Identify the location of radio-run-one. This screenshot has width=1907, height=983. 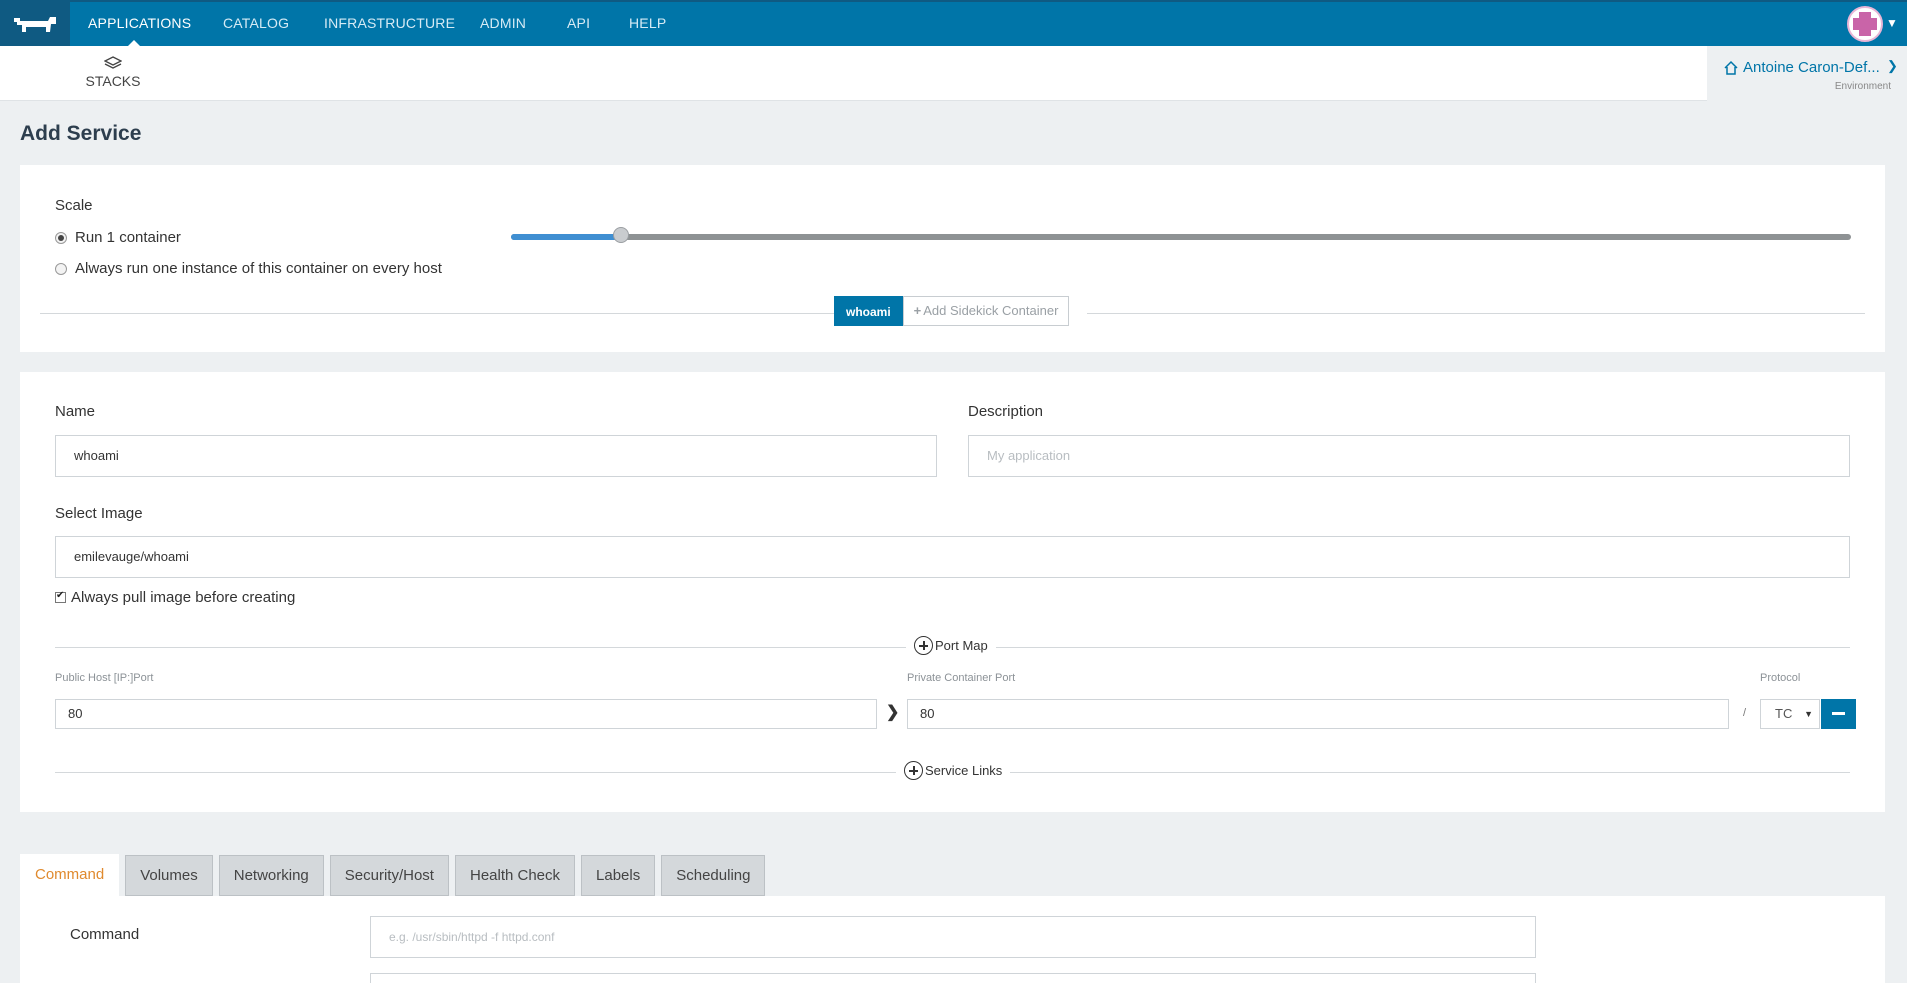
(61, 238).